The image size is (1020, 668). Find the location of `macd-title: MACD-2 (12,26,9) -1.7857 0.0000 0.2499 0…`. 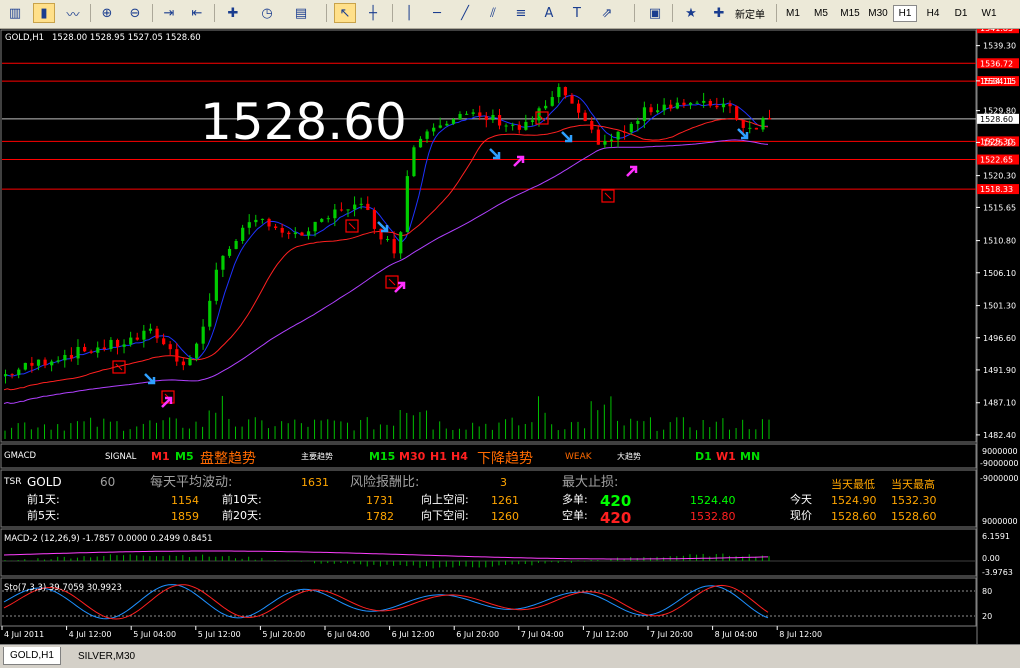

macd-title: MACD-2 (12,26,9) -1.7857 0.0000 0.2499 0… is located at coordinates (108, 539).